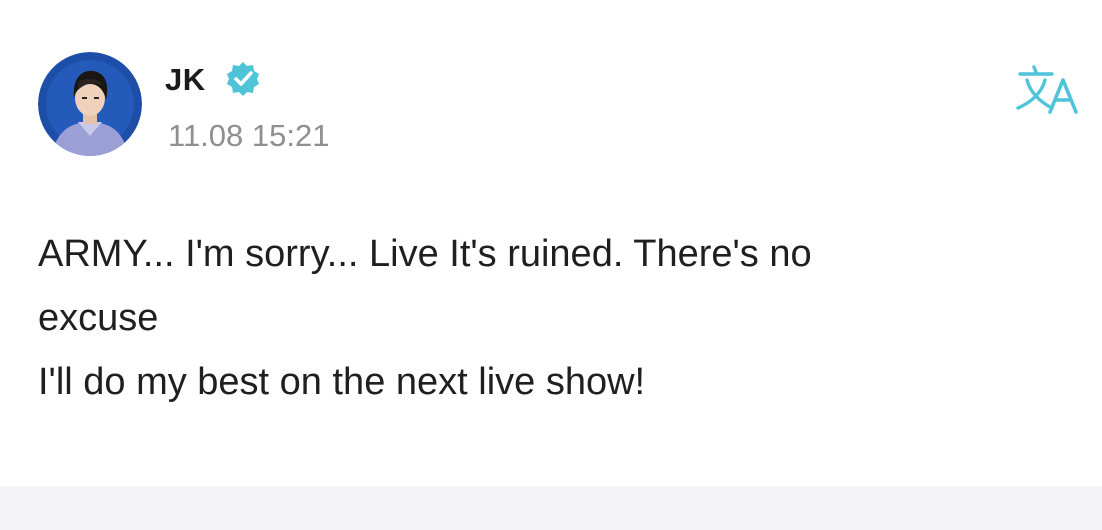 This screenshot has width=1102, height=530. I want to click on avatar-image, so click(90, 104).